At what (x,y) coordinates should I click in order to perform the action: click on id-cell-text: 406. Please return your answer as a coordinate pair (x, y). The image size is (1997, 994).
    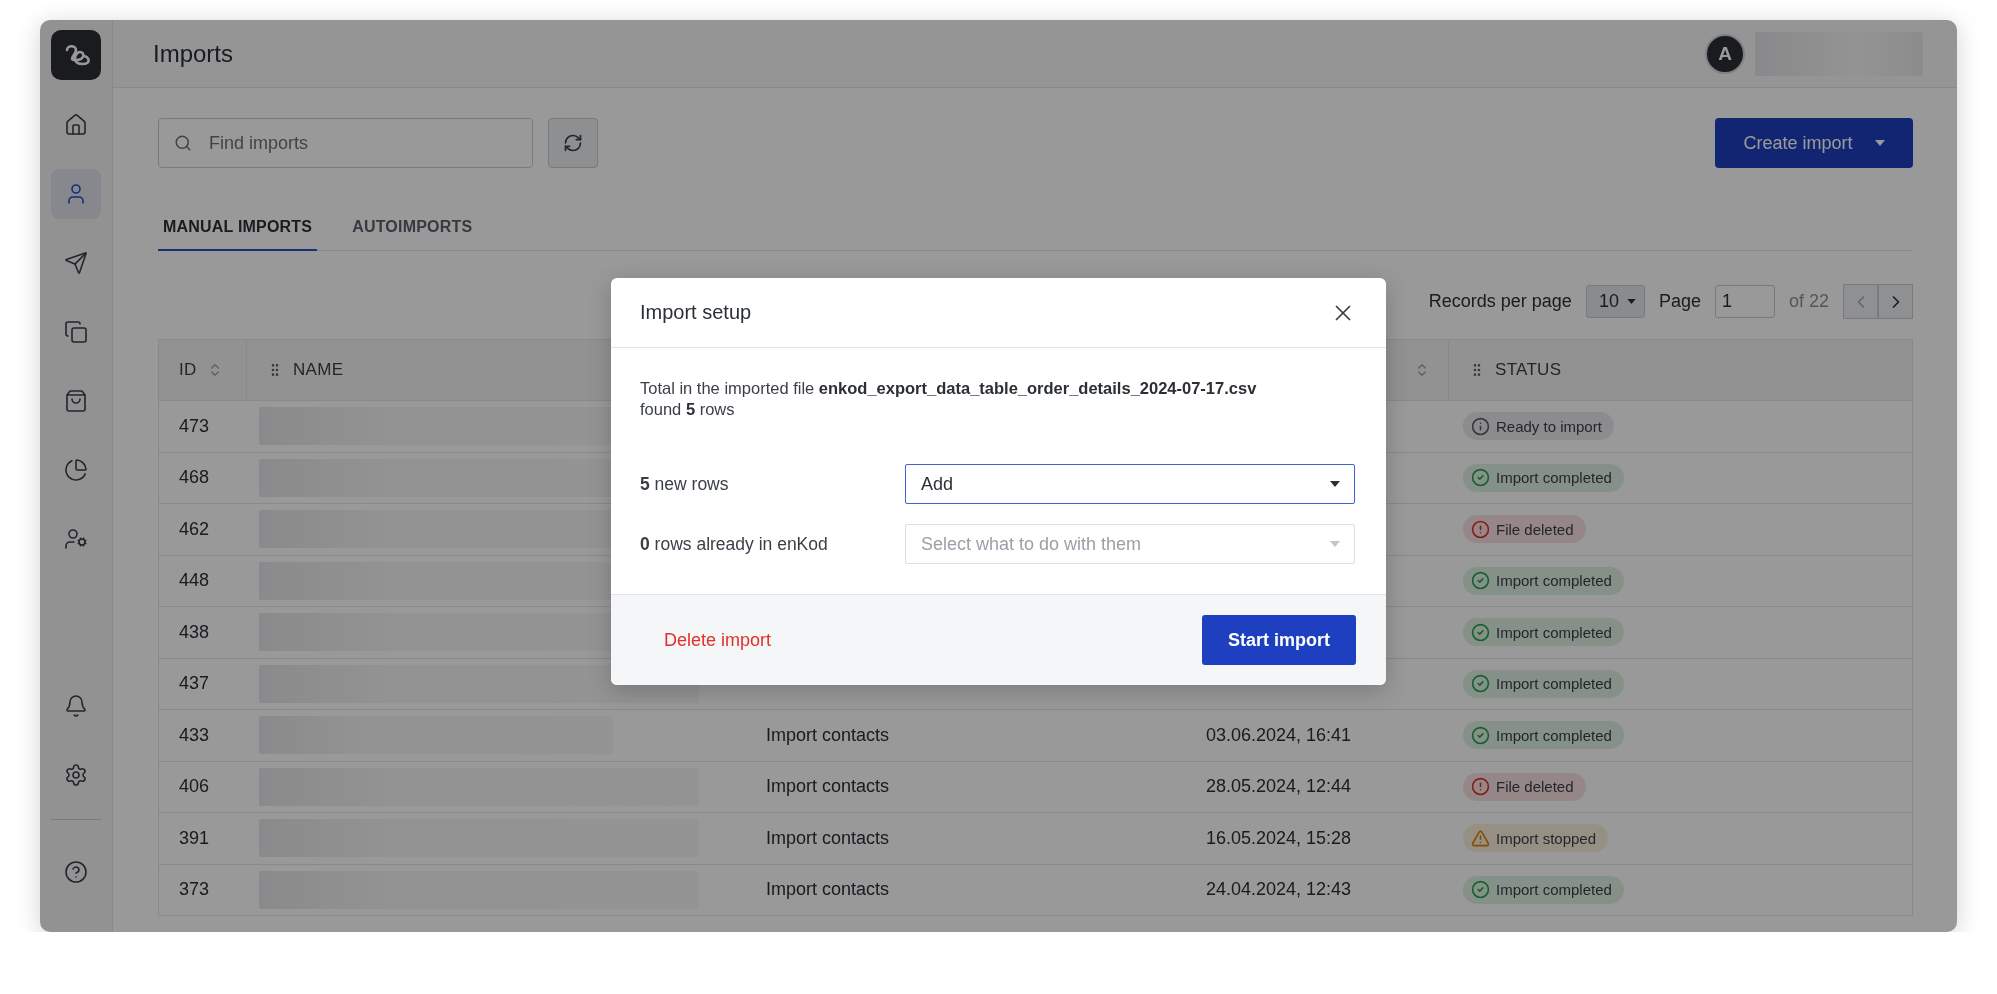
    Looking at the image, I should click on (194, 787).